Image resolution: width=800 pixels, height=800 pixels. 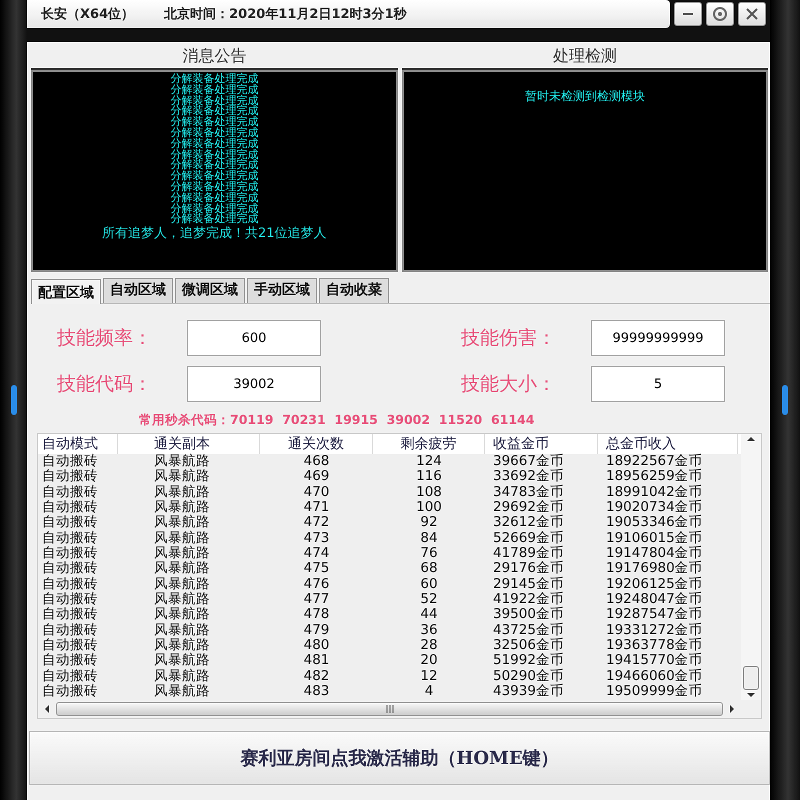 What do you see at coordinates (254, 384) in the screenshot?
I see `input-field: 39002` at bounding box center [254, 384].